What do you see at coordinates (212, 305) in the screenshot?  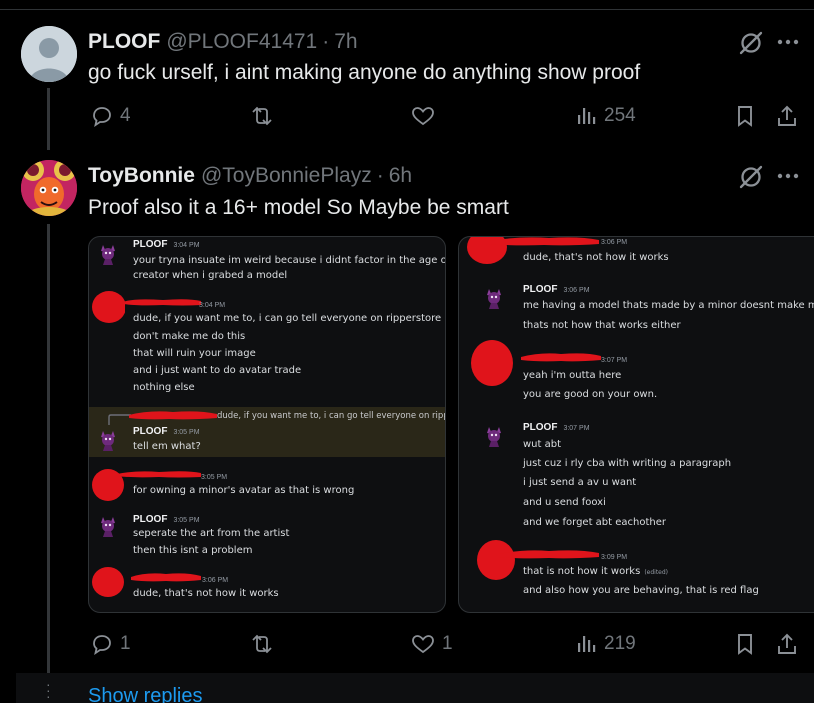 I see `chat-time: 3:04 PM` at bounding box center [212, 305].